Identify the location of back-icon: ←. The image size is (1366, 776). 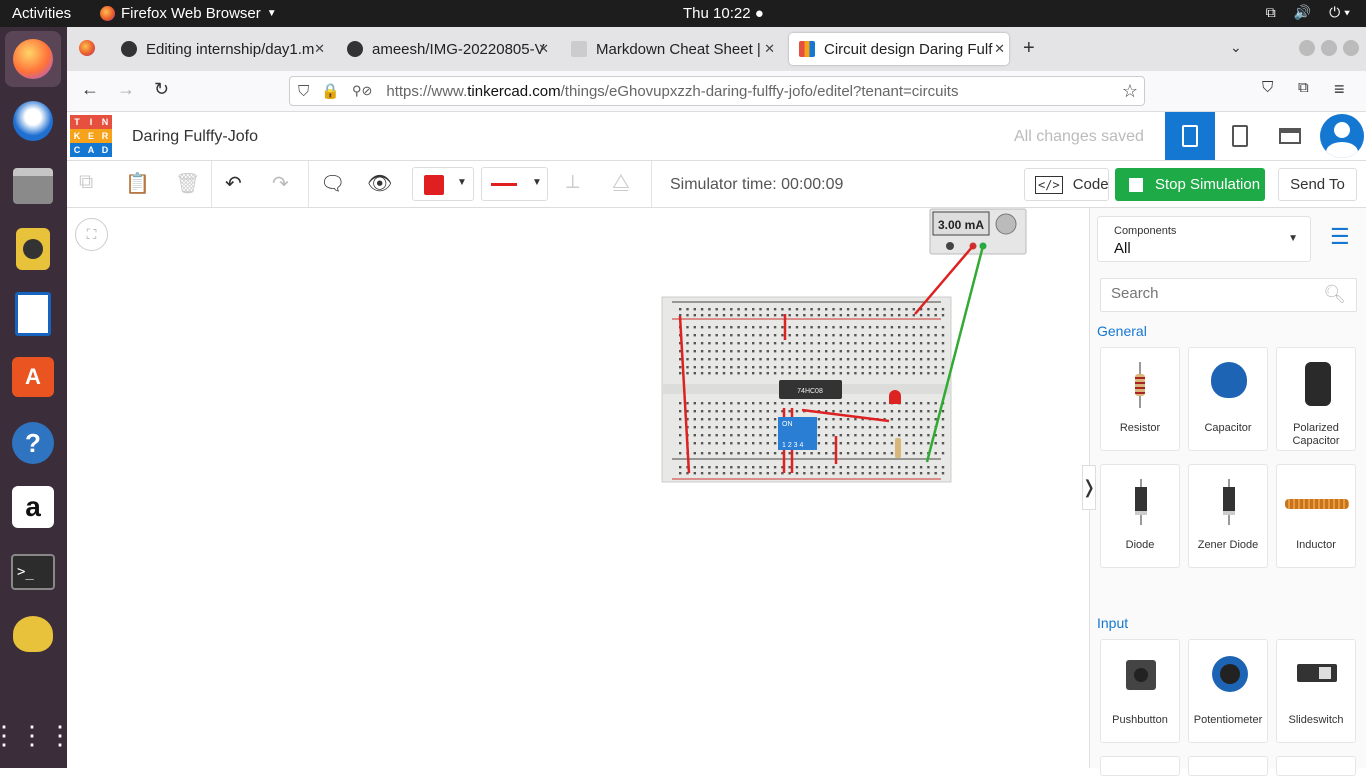
(90, 89).